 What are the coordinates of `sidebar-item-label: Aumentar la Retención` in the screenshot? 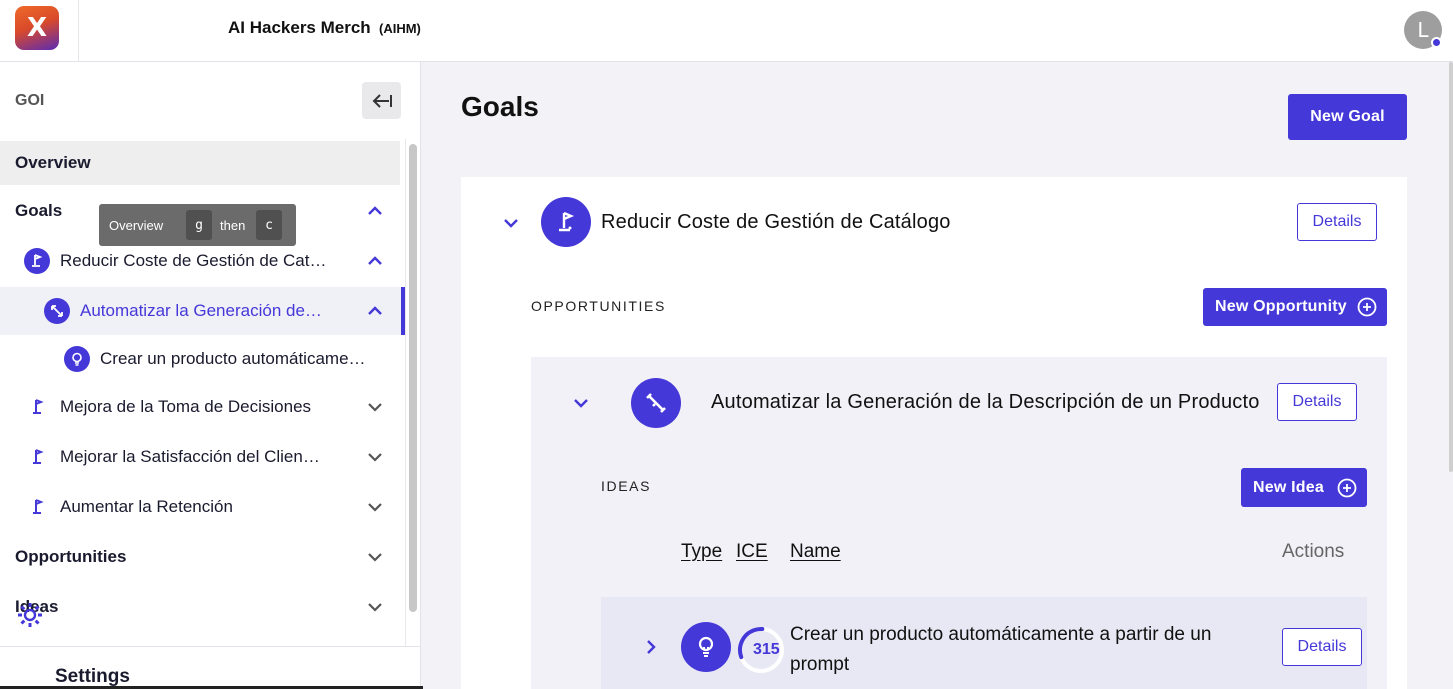 It's located at (146, 506).